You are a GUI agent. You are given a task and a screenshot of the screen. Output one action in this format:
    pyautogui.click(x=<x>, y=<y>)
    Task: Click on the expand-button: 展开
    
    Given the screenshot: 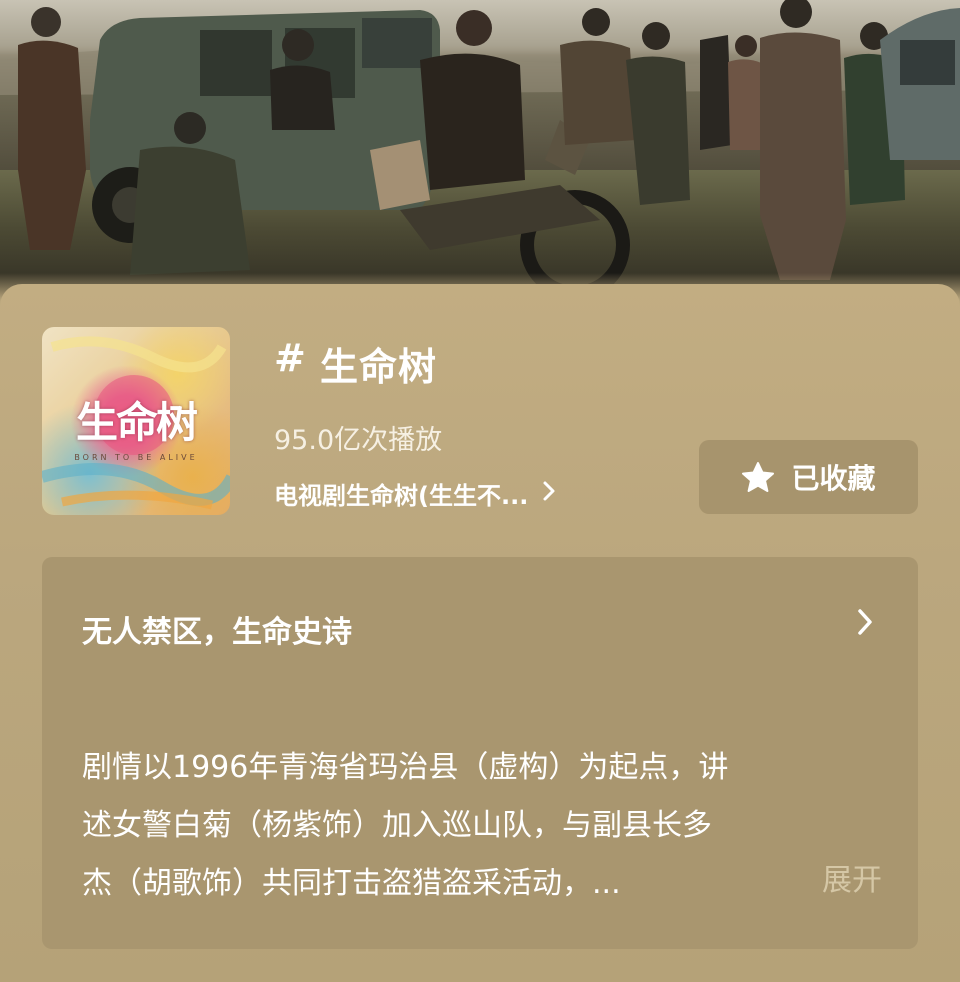 What is the action you would take?
    pyautogui.click(x=852, y=877)
    